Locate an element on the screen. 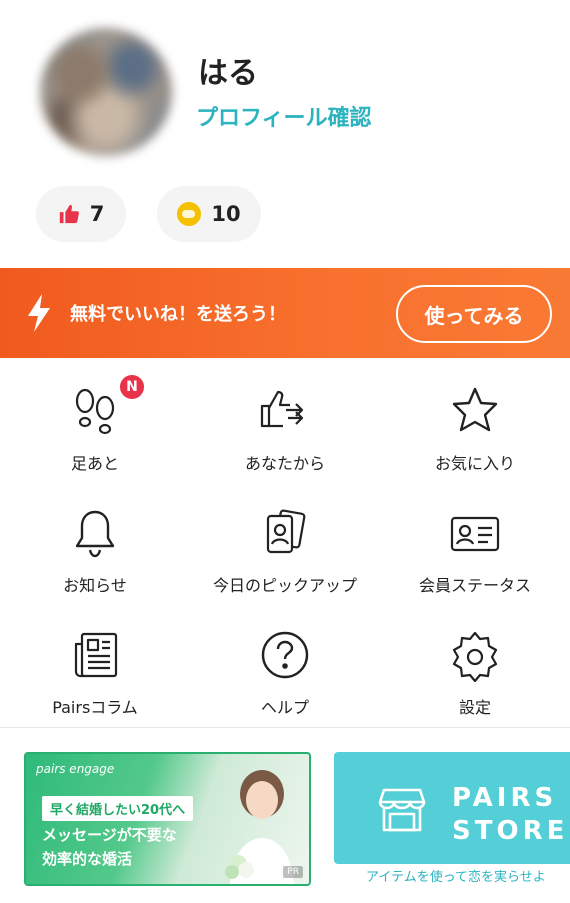 The height and width of the screenshot is (903, 570). try-it-button: 使ってみる is located at coordinates (474, 314).